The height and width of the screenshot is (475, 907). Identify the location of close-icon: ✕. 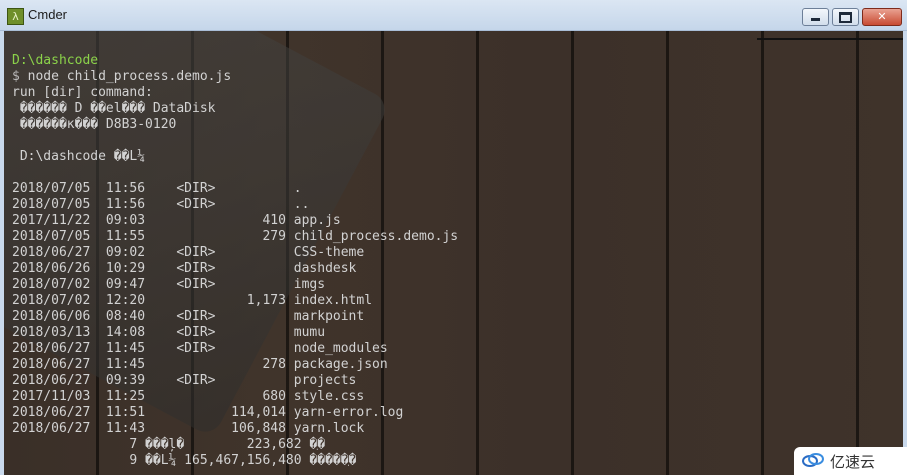
(882, 16).